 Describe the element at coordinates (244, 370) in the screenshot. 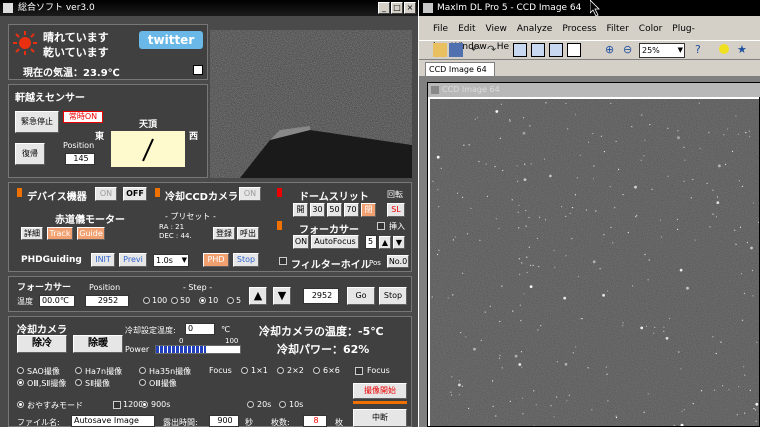

I see `bin-1-radio` at that location.